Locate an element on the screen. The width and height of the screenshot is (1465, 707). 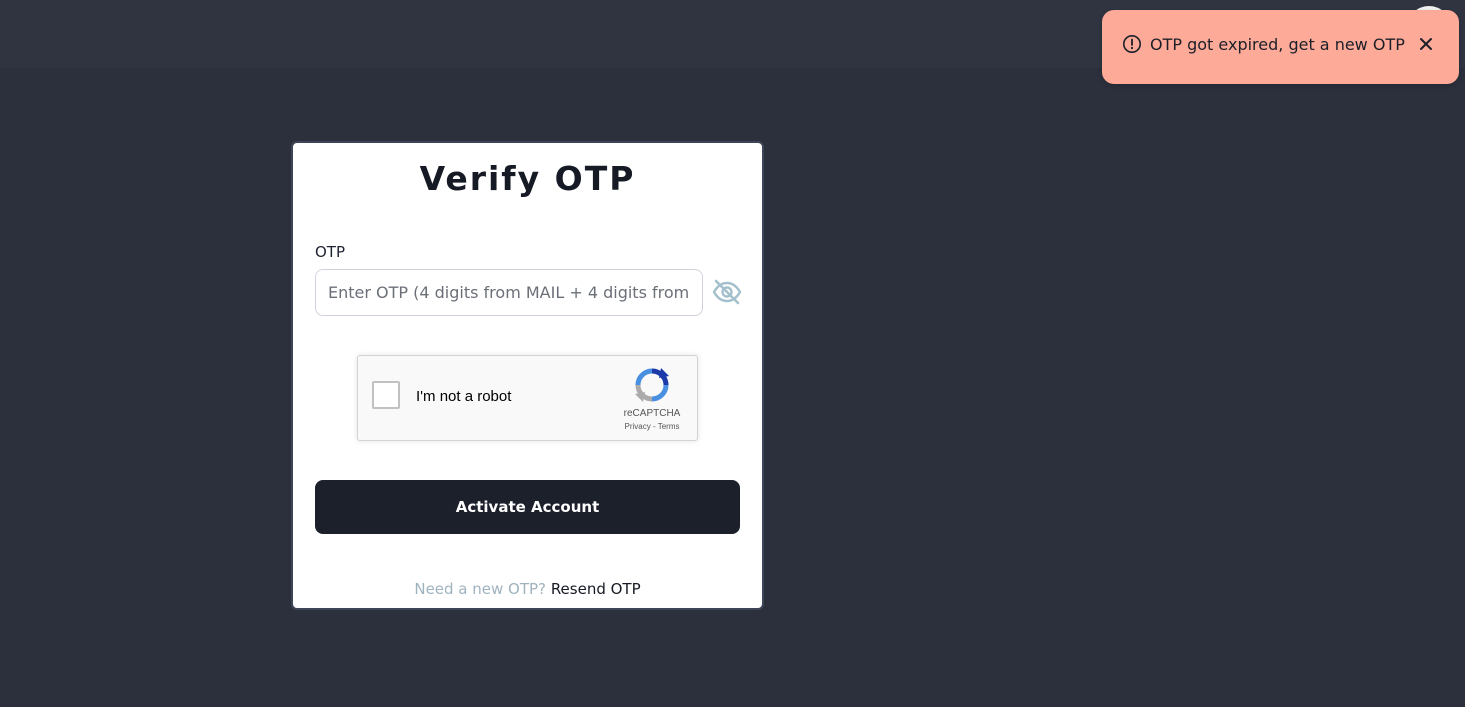
resend-row: Need a new OTP? Resend OTP is located at coordinates (527, 589).